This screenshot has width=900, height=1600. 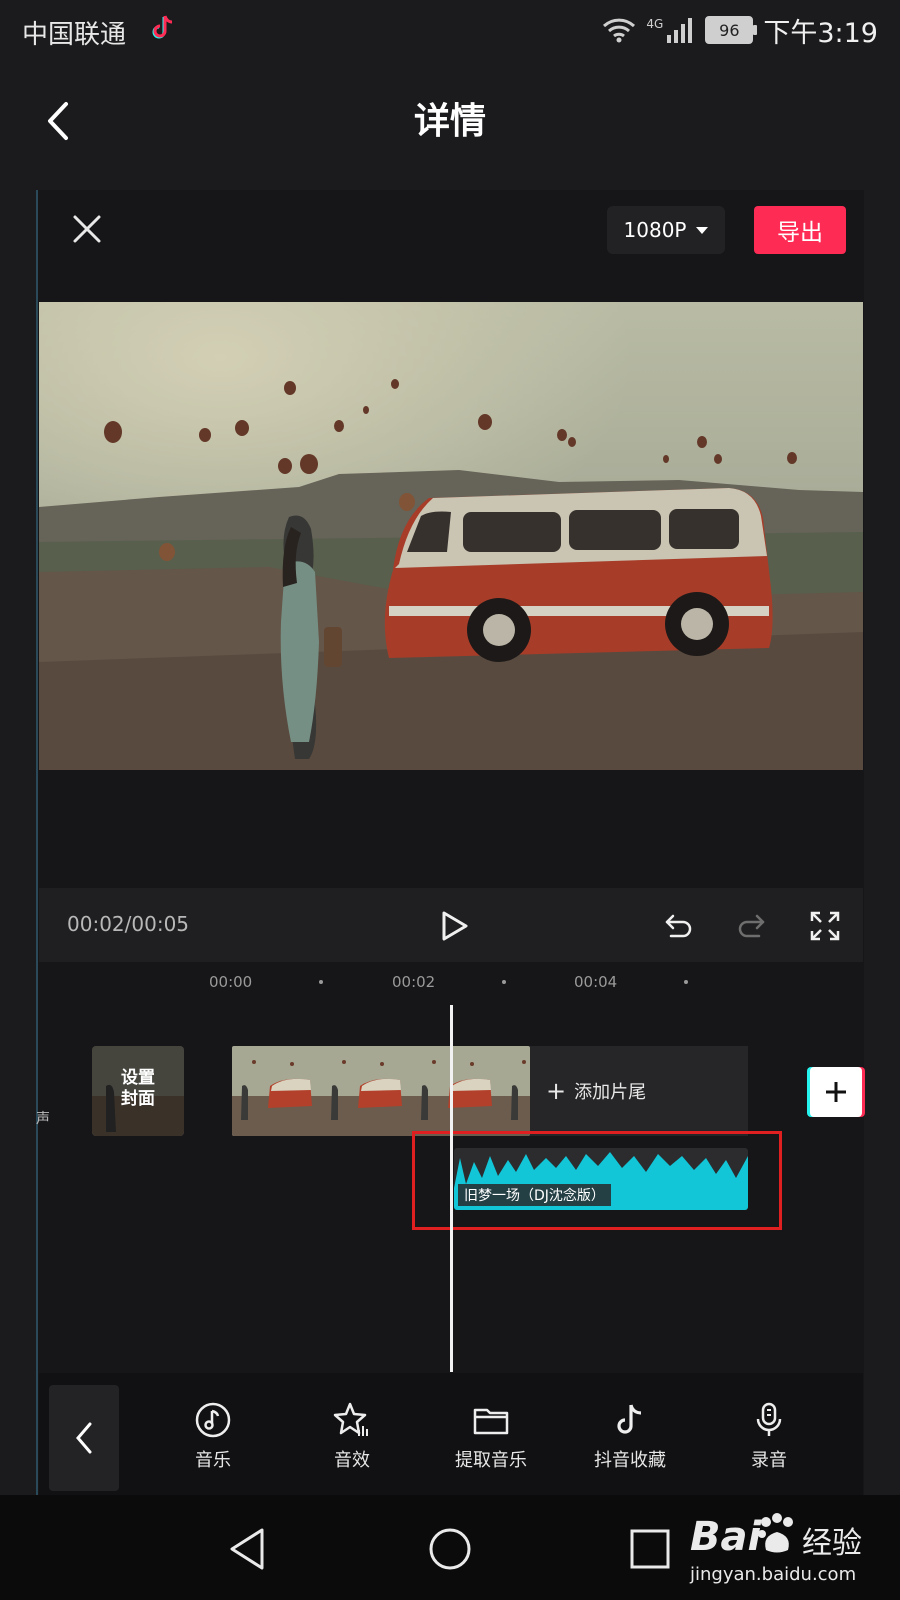 I want to click on plus-icon, so click(x=836, y=1092).